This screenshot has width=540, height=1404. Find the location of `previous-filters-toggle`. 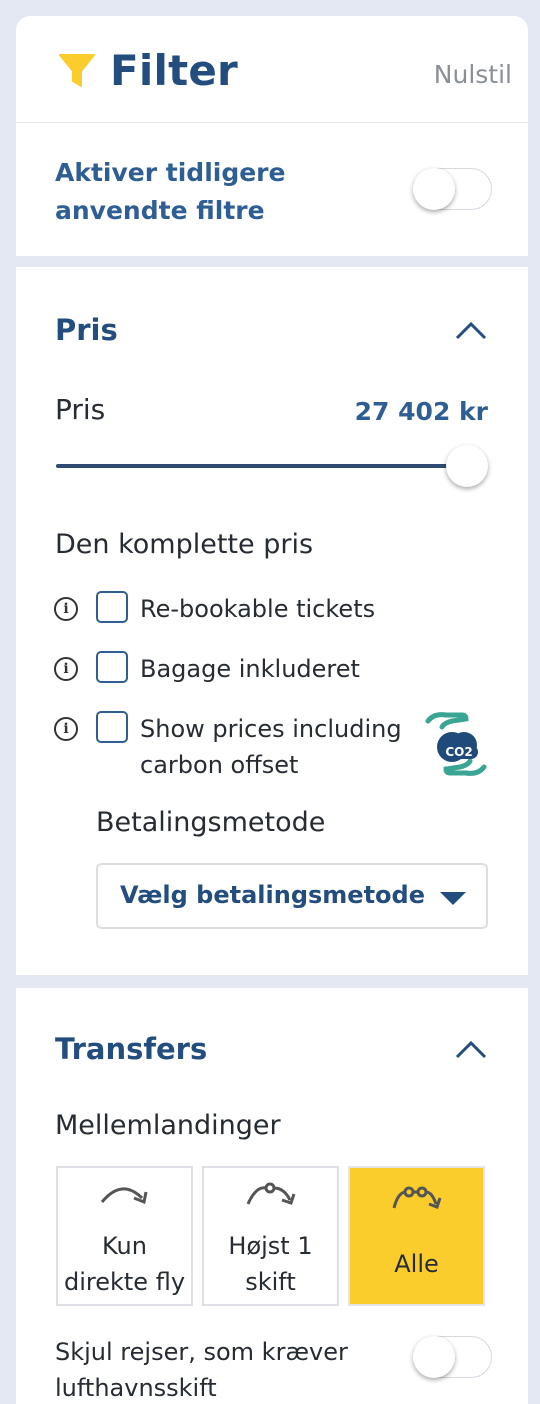

previous-filters-toggle is located at coordinates (452, 189).